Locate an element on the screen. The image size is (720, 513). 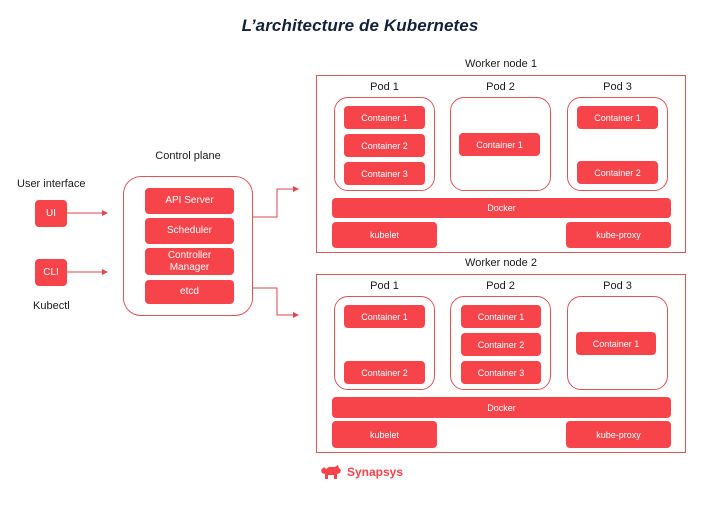
node2-pod3-label: Pod 3 is located at coordinates (617, 286).